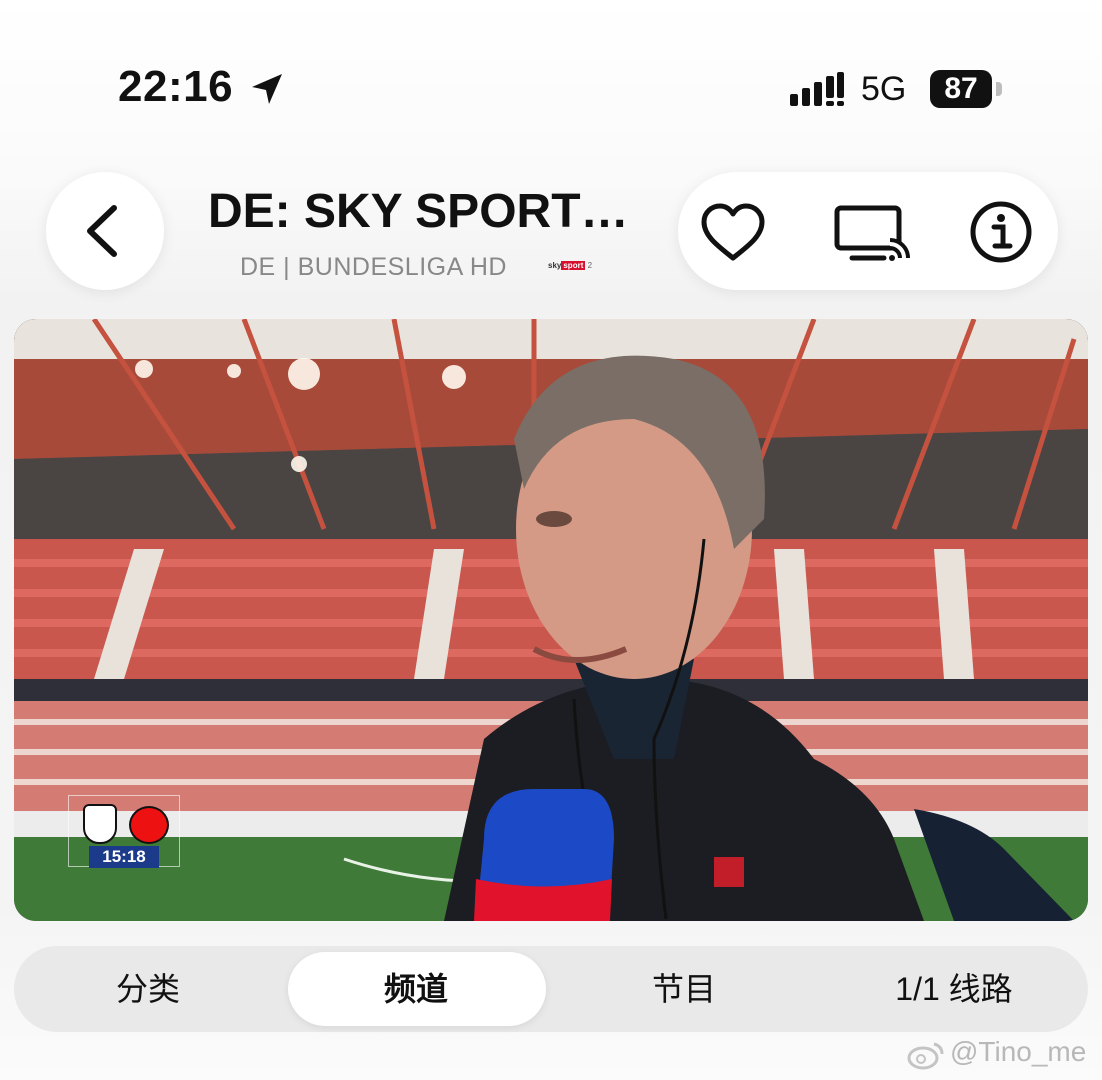 The width and height of the screenshot is (1102, 1080). Describe the element at coordinates (925, 1056) in the screenshot. I see `weibo-icon` at that location.